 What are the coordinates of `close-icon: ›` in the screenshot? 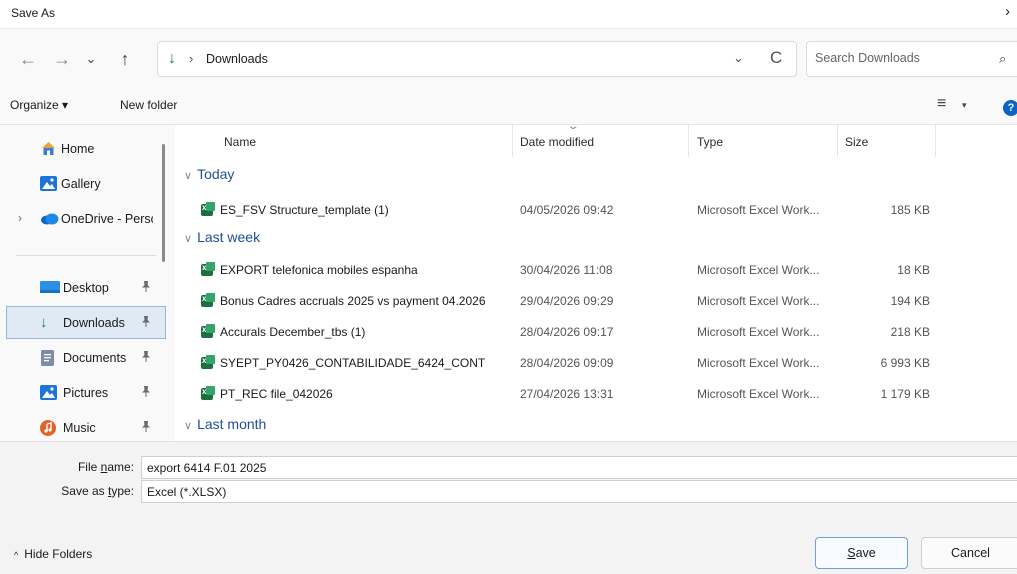 It's located at (1011, 11).